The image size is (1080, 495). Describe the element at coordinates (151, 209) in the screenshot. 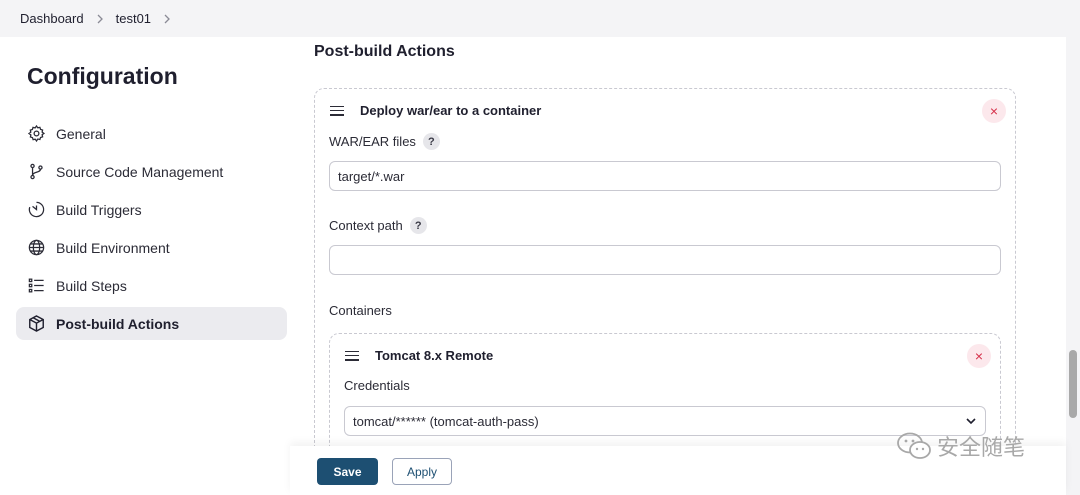

I see `sidebar-item-build-triggers: Build Triggers` at that location.